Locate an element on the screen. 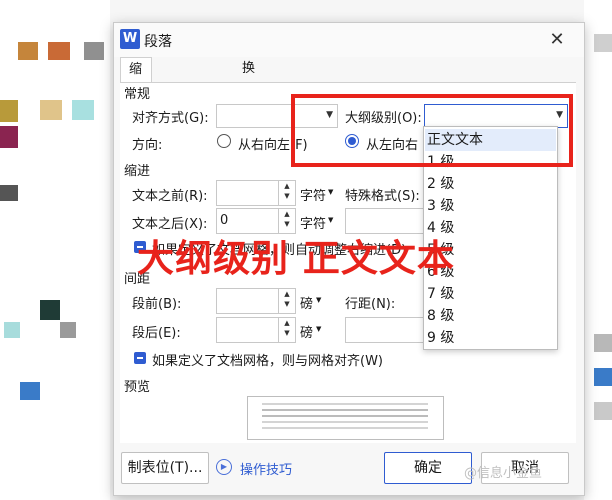 This screenshot has width=612, height=500. background-column-right is located at coordinates (598, 250).